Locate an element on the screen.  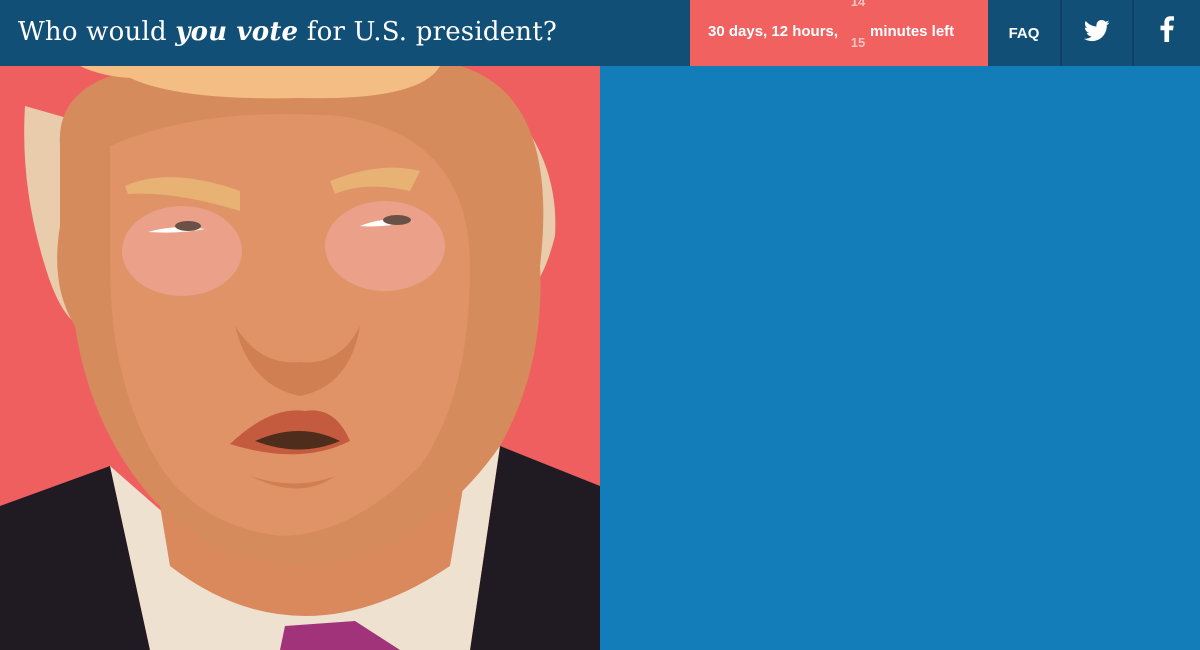
countdown-prefix: 30 days, 12 hours, is located at coordinates (773, 31).